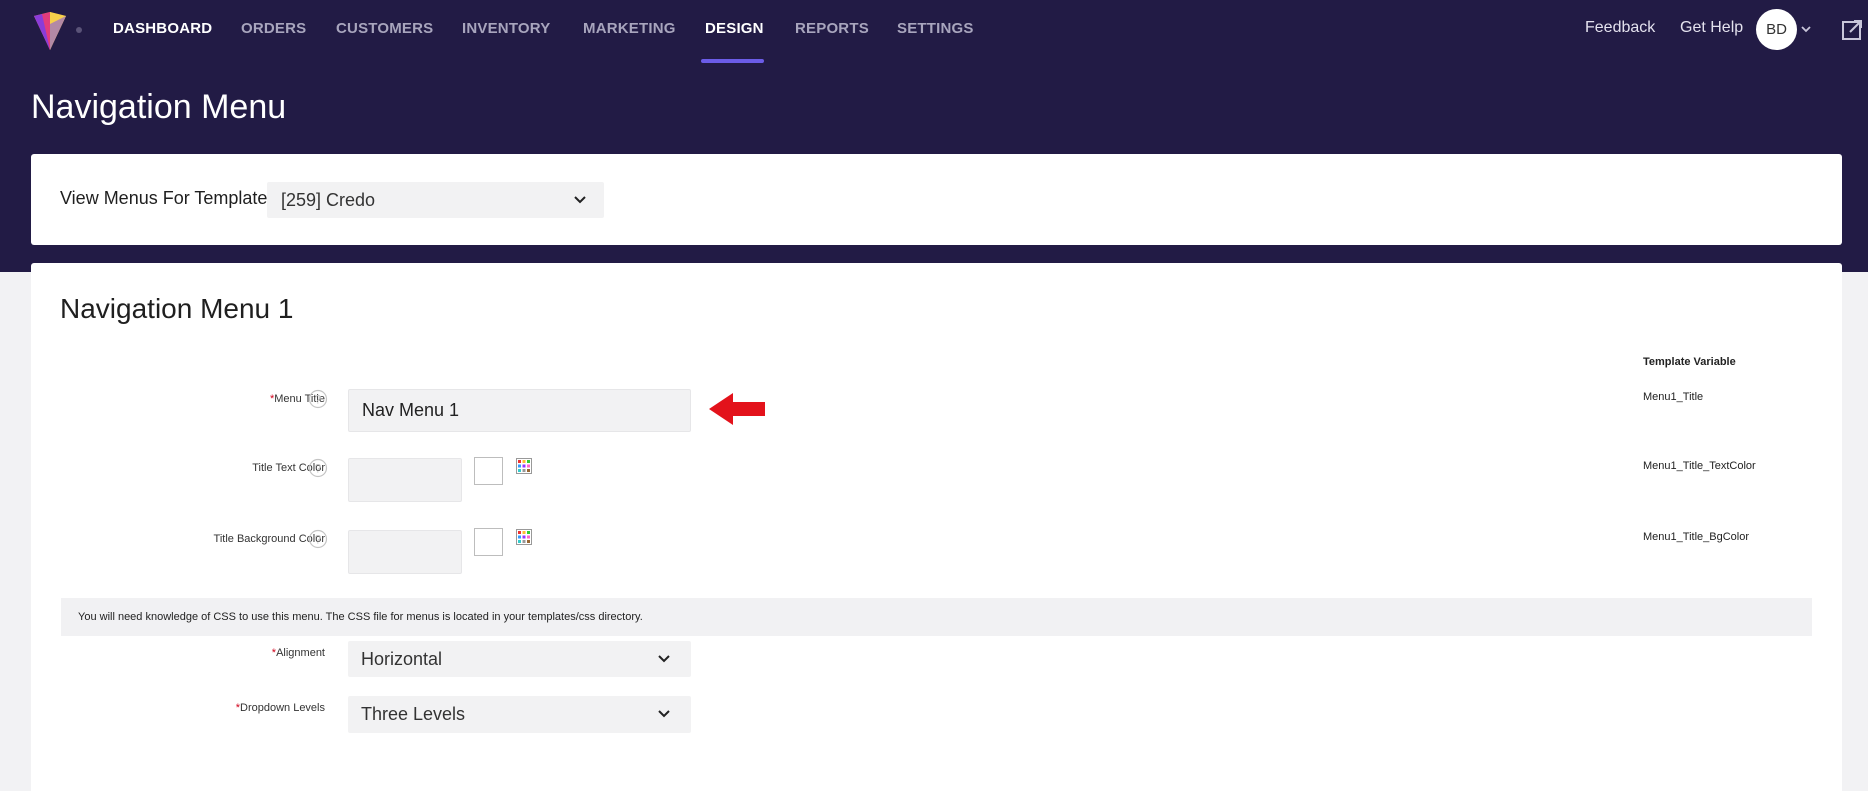 Image resolution: width=1868 pixels, height=791 pixels. What do you see at coordinates (164, 198) in the screenshot?
I see `template-selector-label: View Menus For Template` at bounding box center [164, 198].